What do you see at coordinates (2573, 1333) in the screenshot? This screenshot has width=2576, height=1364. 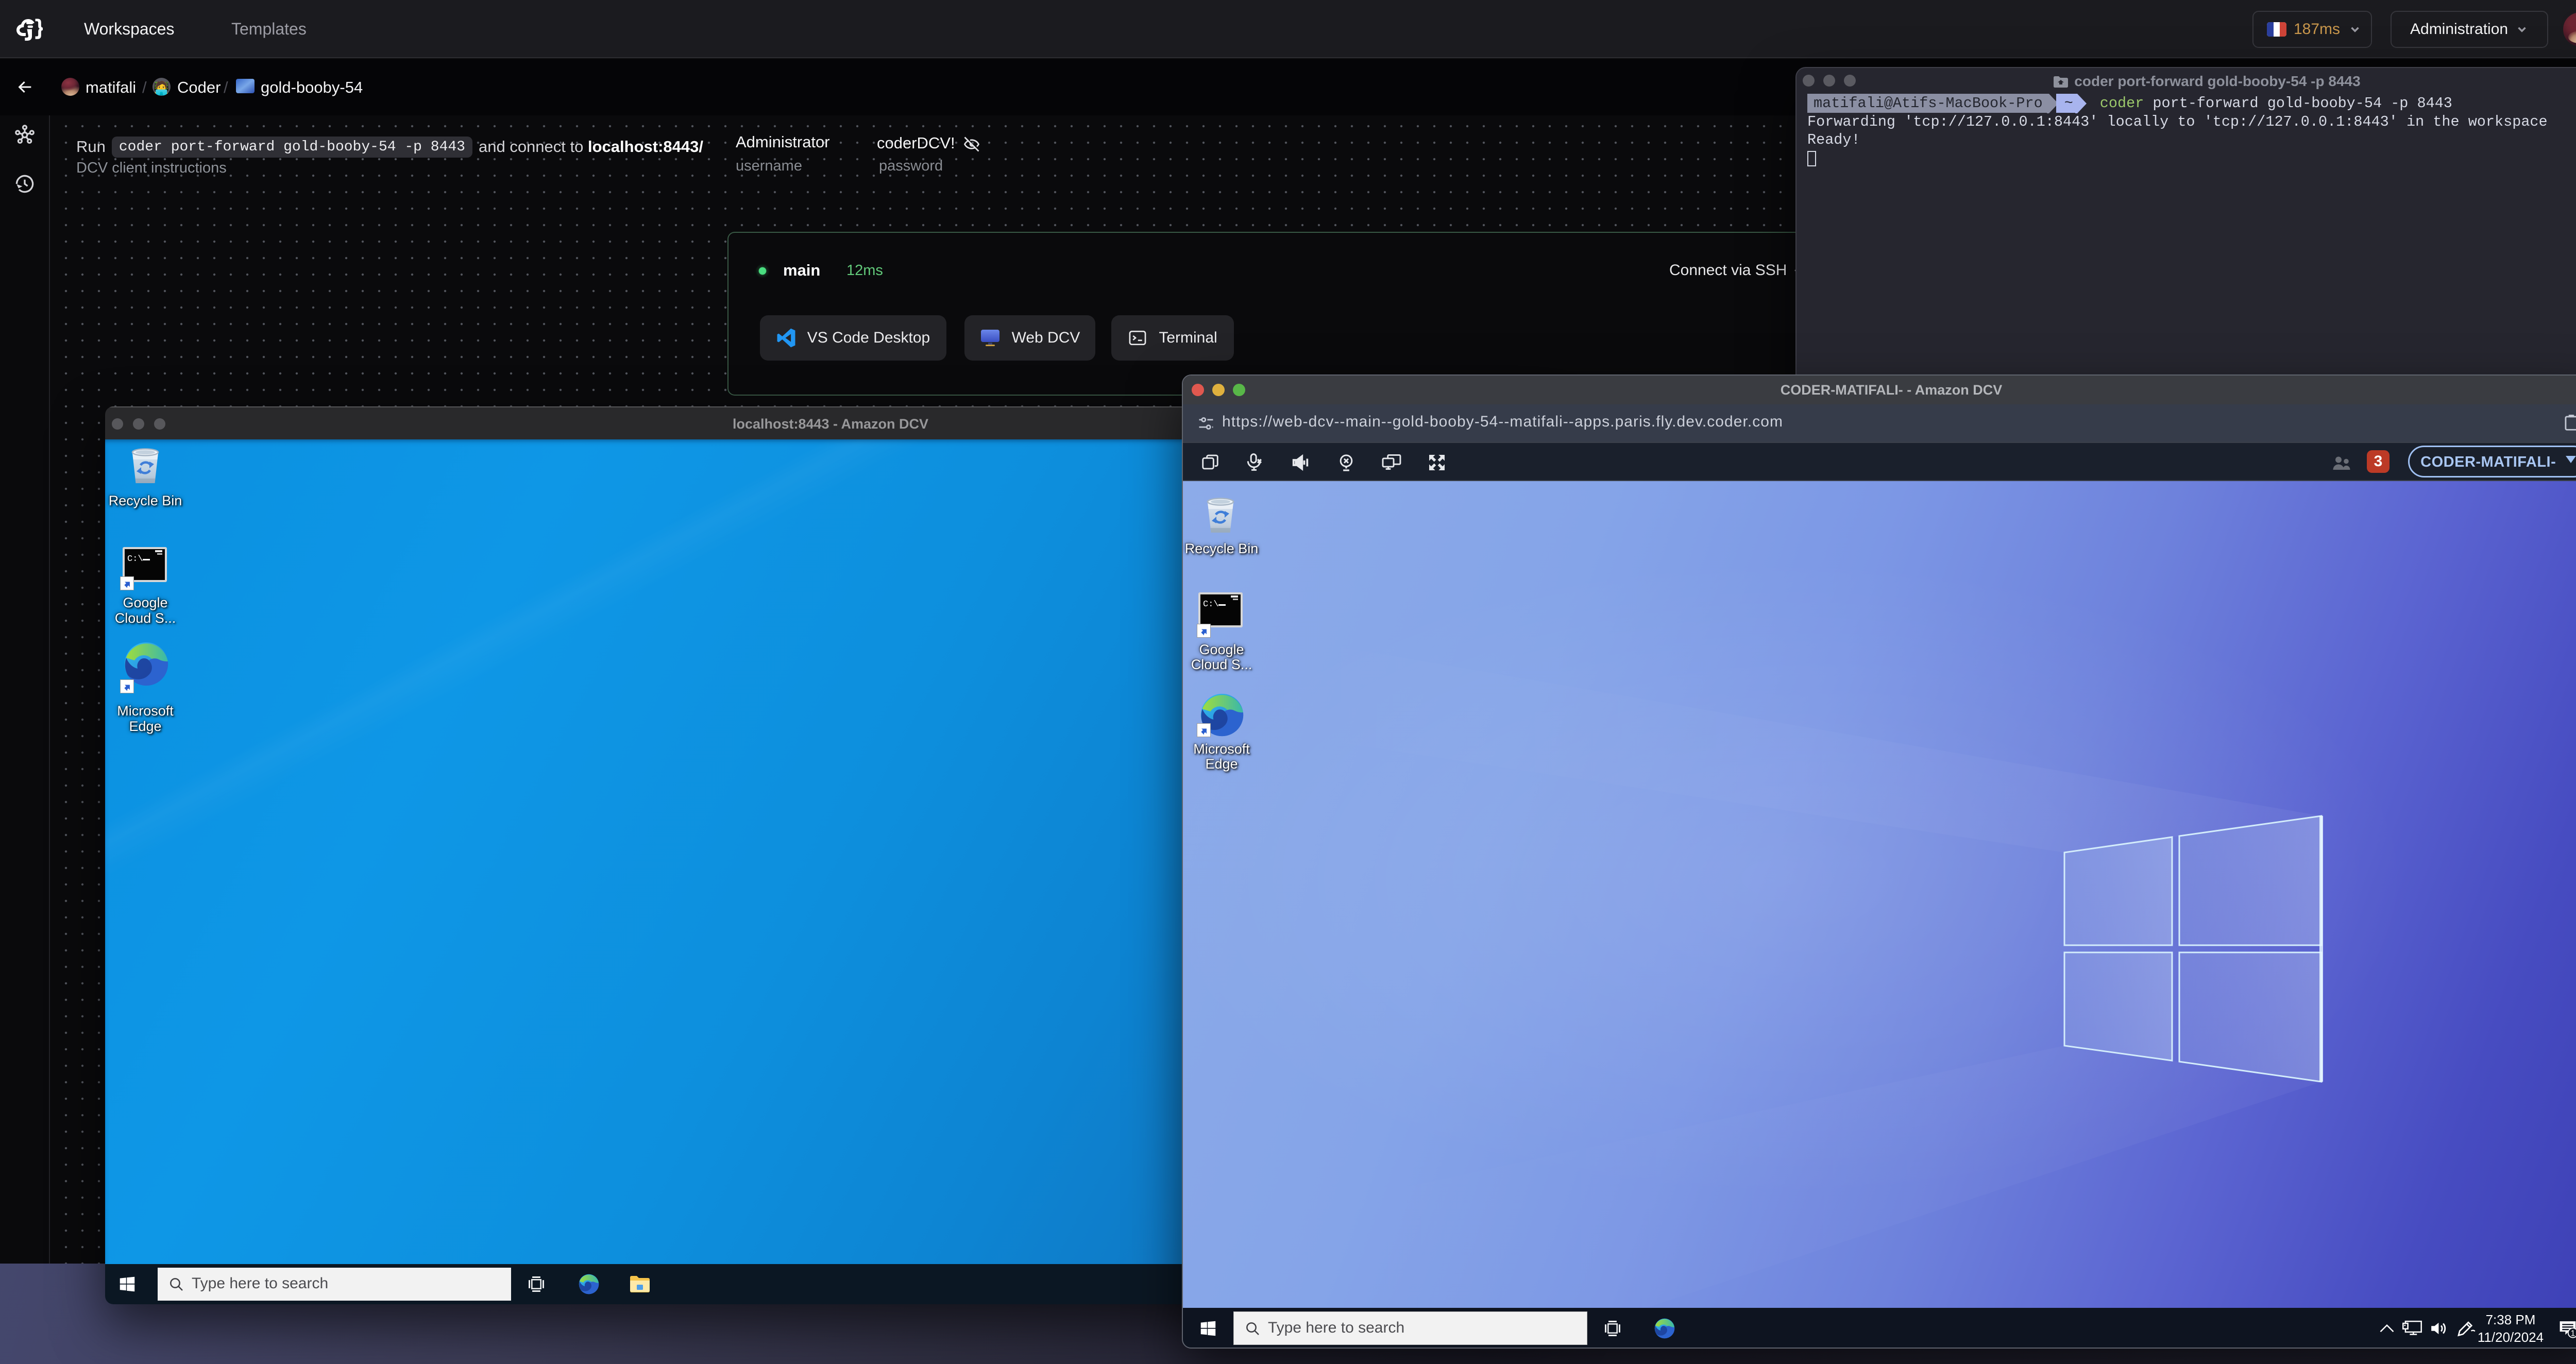 I see `svg-text: 1` at bounding box center [2573, 1333].